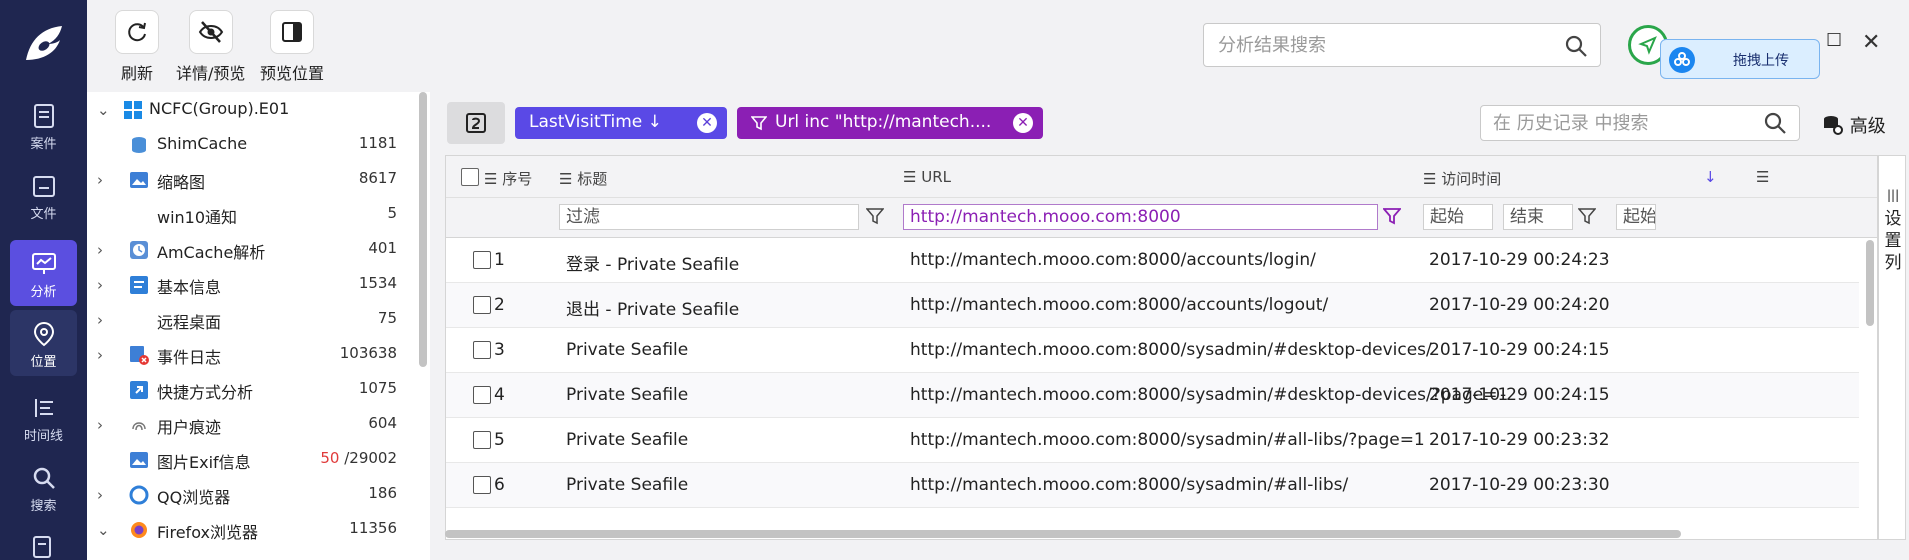  I want to click on tree-item-shimcache: ShimCache 1181, so click(242, 144).